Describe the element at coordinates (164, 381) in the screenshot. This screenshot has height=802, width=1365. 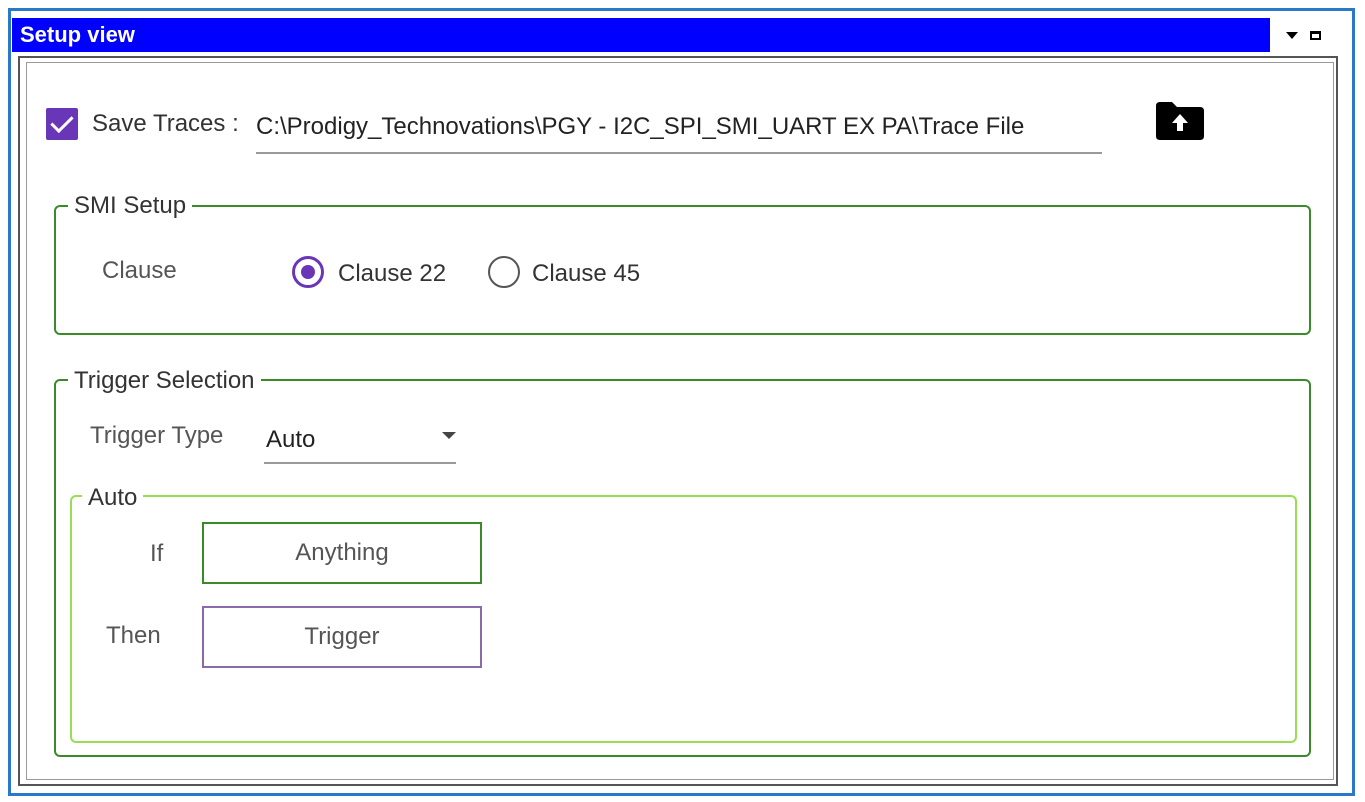
I see `trigger-selection-legend: Trigger Selection` at that location.